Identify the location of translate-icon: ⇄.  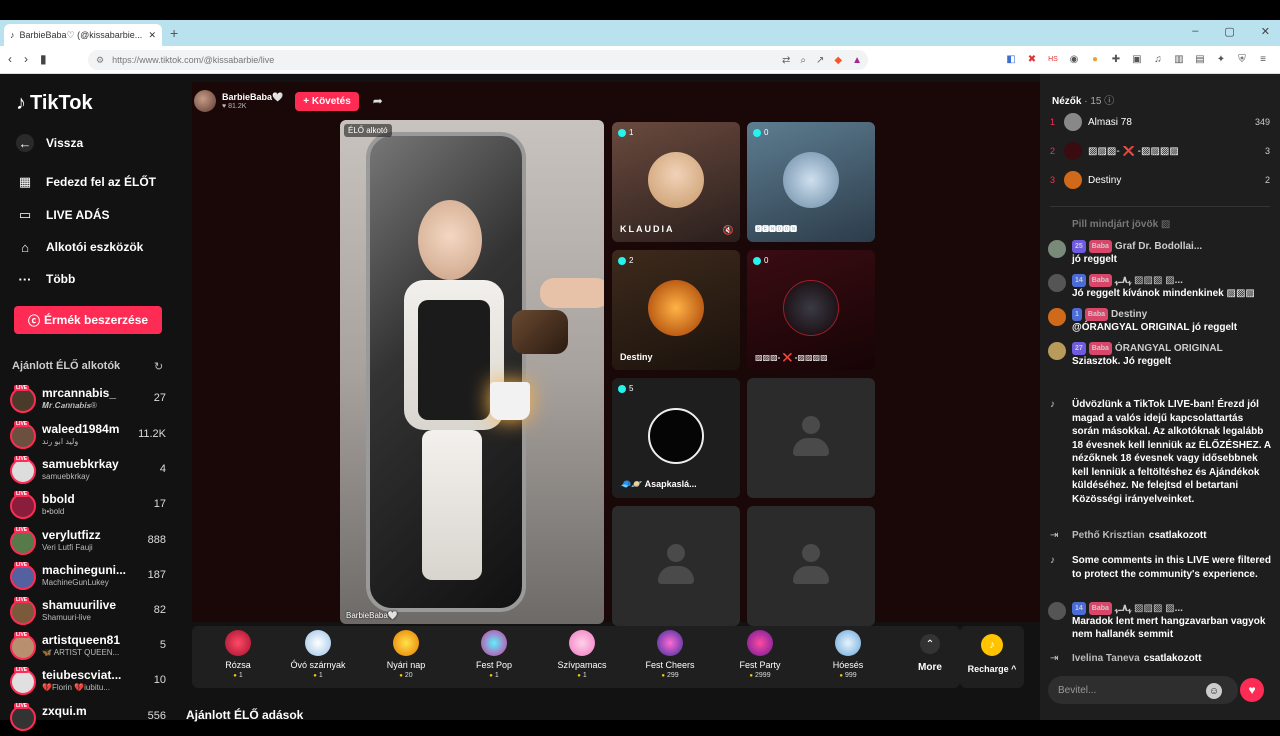
(786, 60).